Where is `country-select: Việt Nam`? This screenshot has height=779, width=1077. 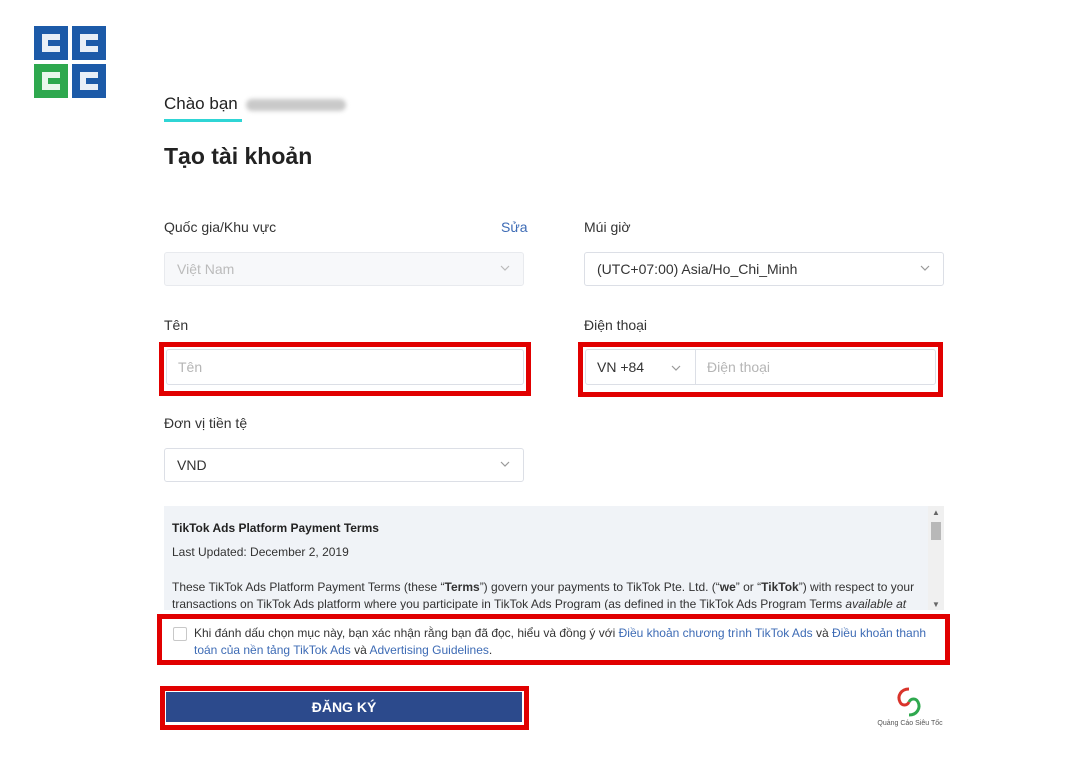 country-select: Việt Nam is located at coordinates (344, 269).